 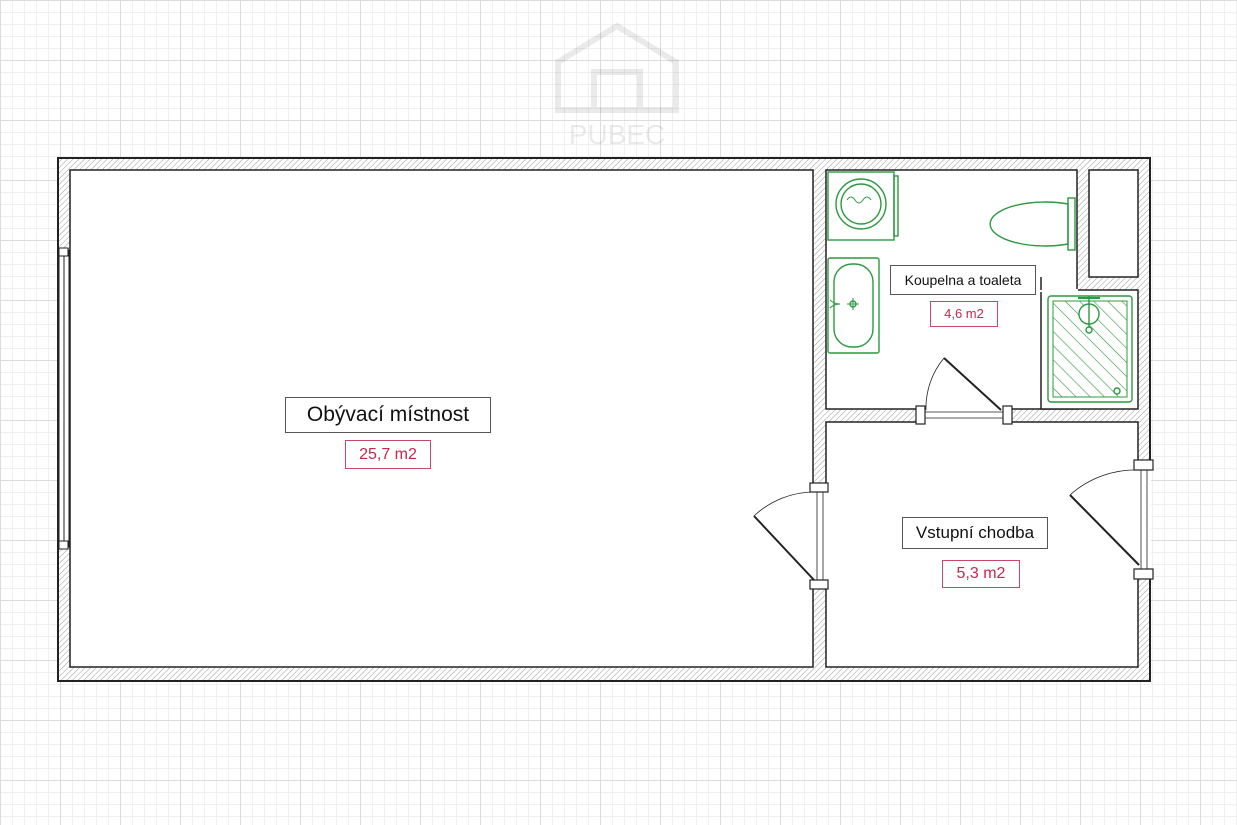 What do you see at coordinates (963, 280) in the screenshot?
I see `room-label-bathroom: Koupelna a toaleta` at bounding box center [963, 280].